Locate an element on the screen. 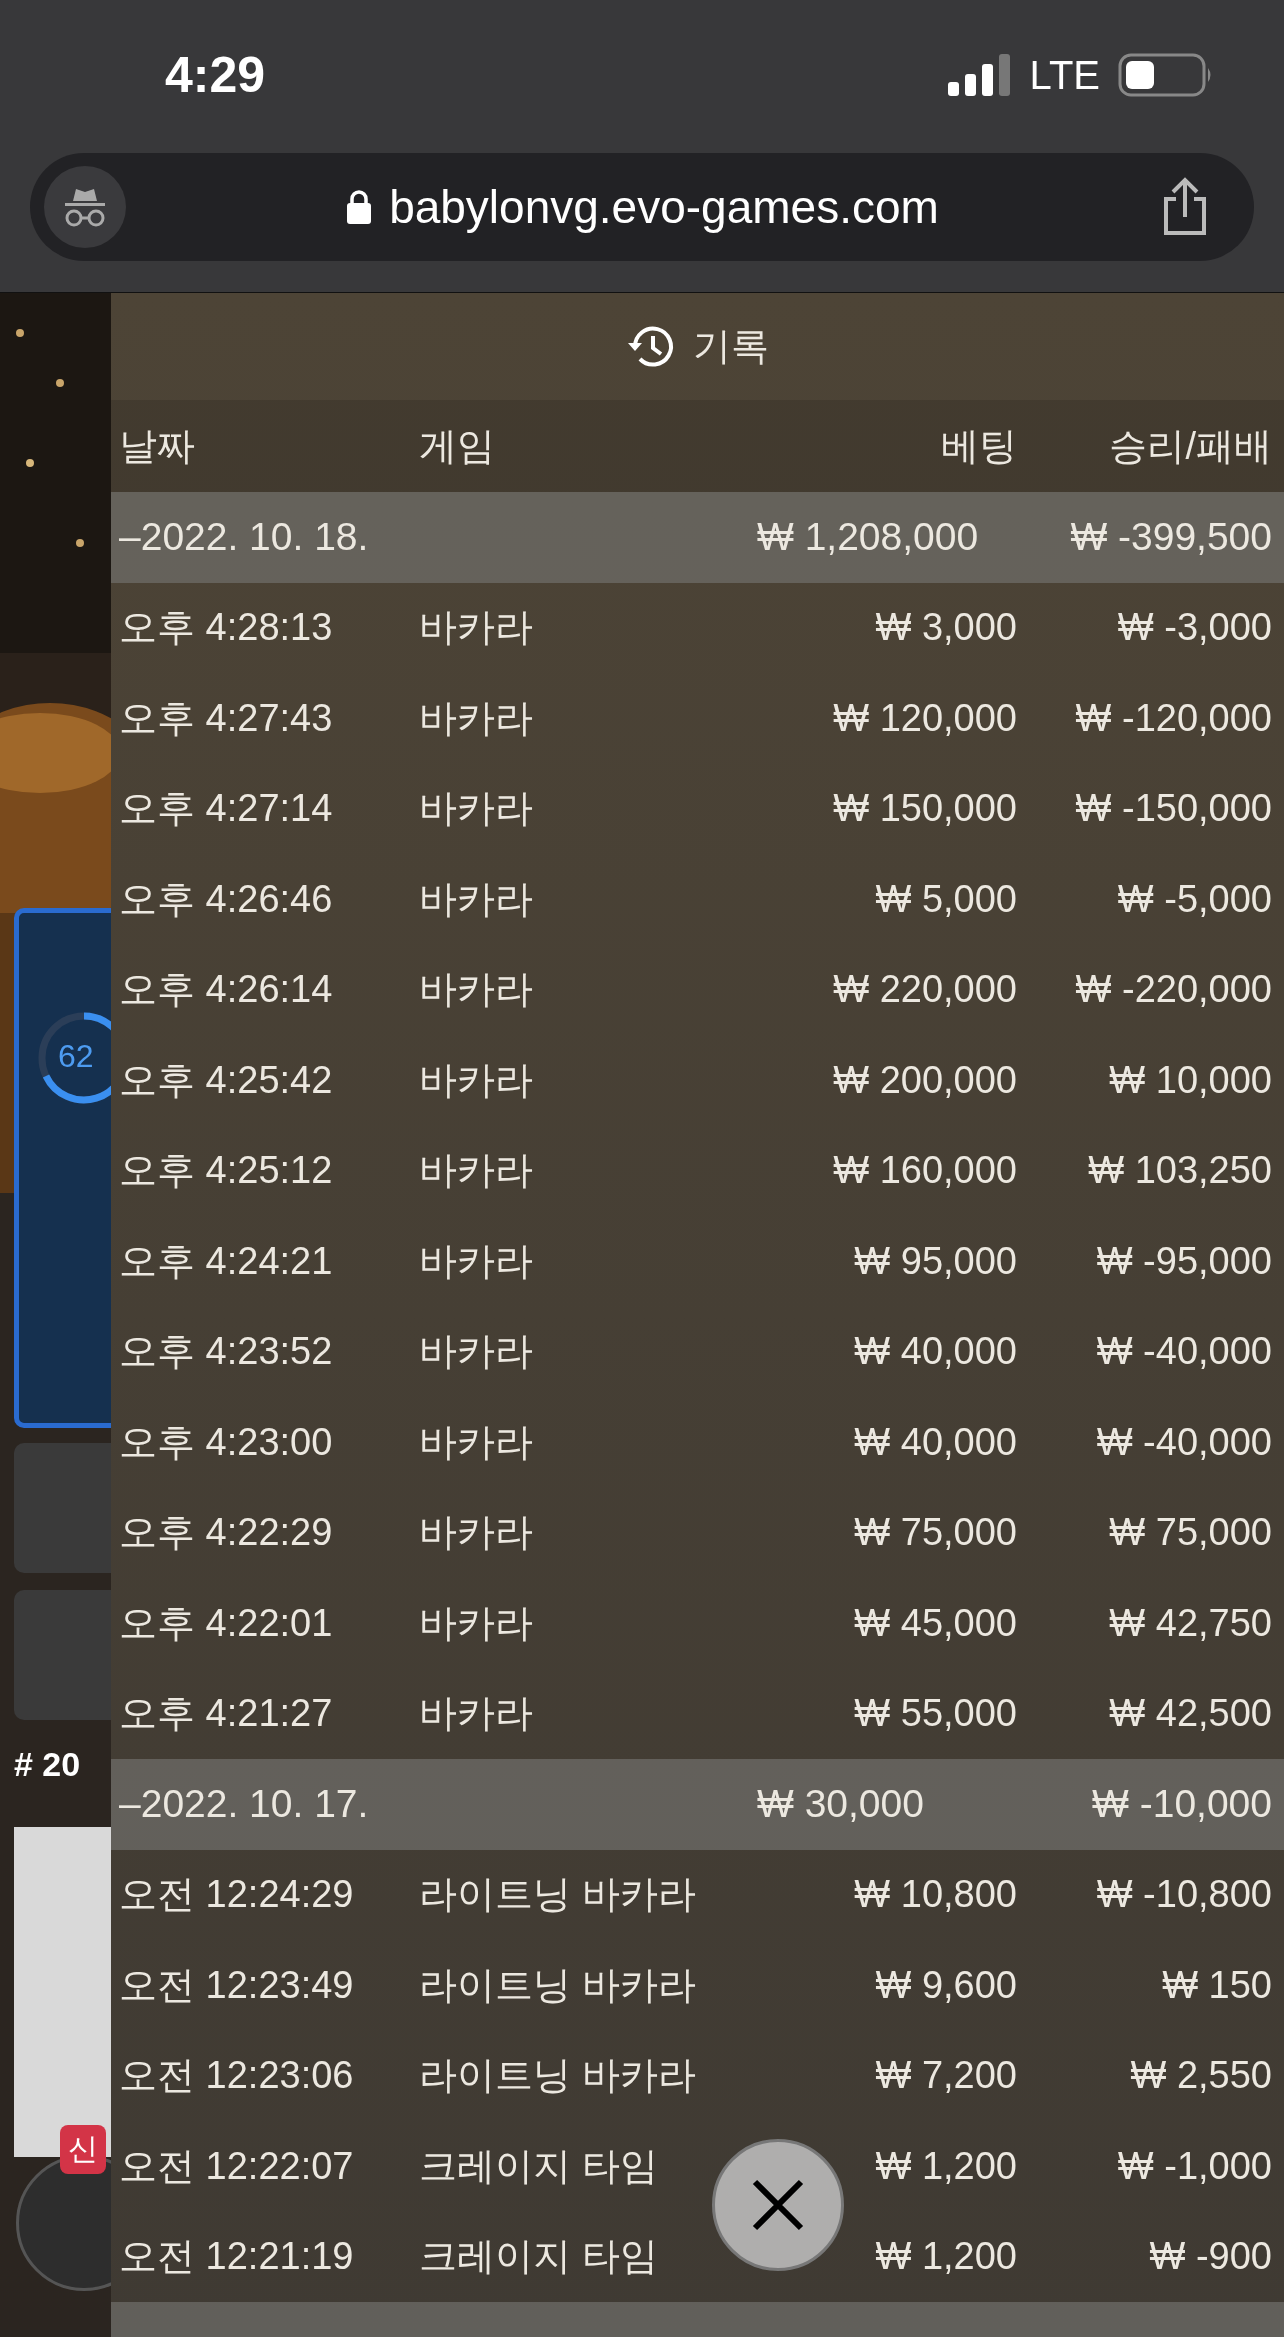  result-amount: ₩ 103,250 is located at coordinates (1179, 1171).